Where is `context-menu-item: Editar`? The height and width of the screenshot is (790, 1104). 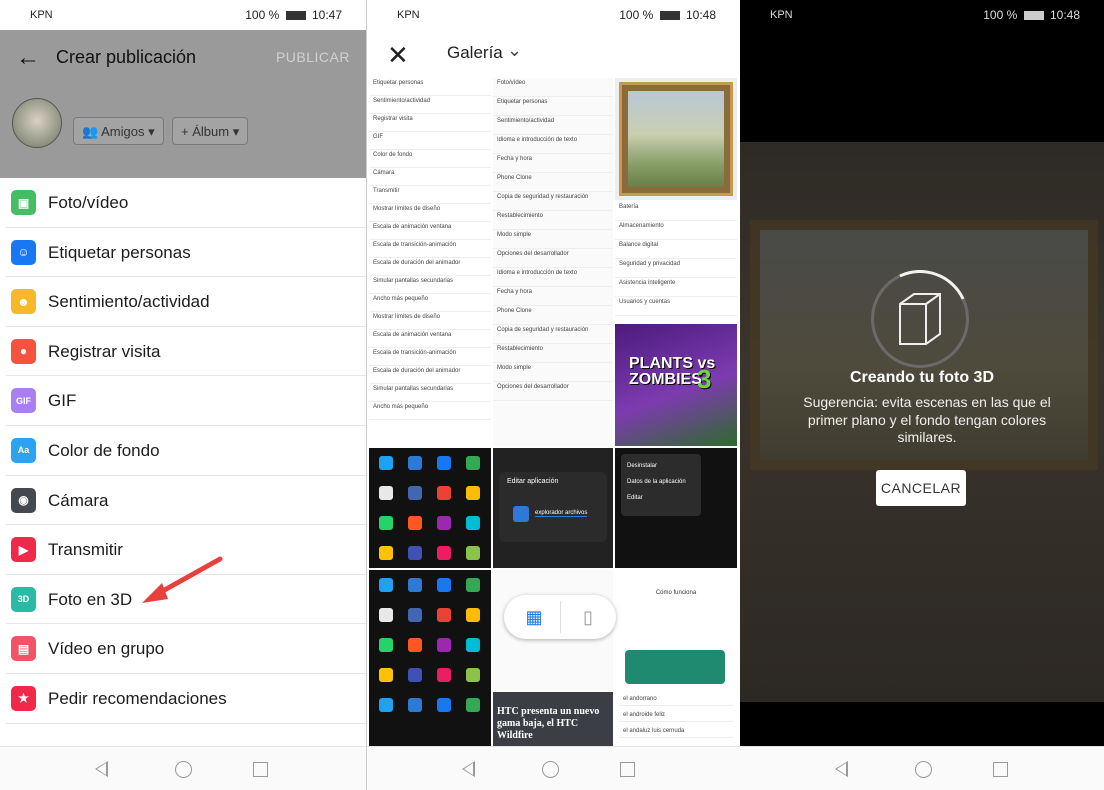 context-menu-item: Editar is located at coordinates (635, 498).